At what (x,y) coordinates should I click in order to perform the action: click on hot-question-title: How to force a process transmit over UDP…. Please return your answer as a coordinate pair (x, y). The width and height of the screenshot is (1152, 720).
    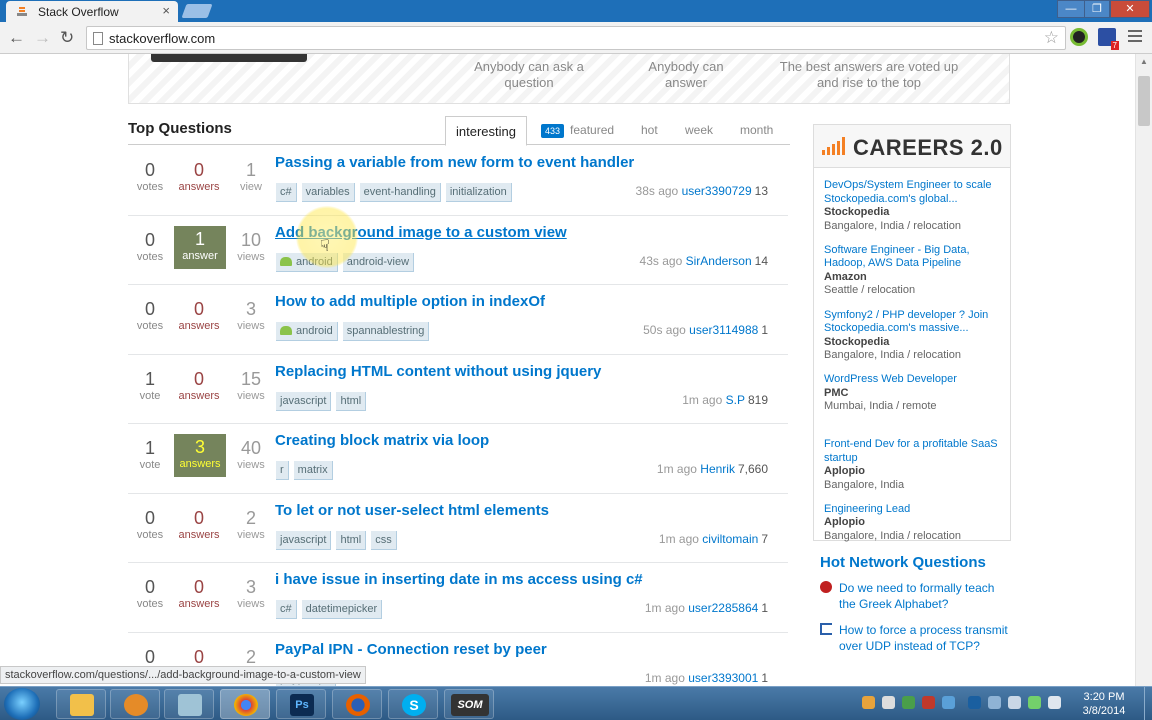
    Looking at the image, I should click on (924, 638).